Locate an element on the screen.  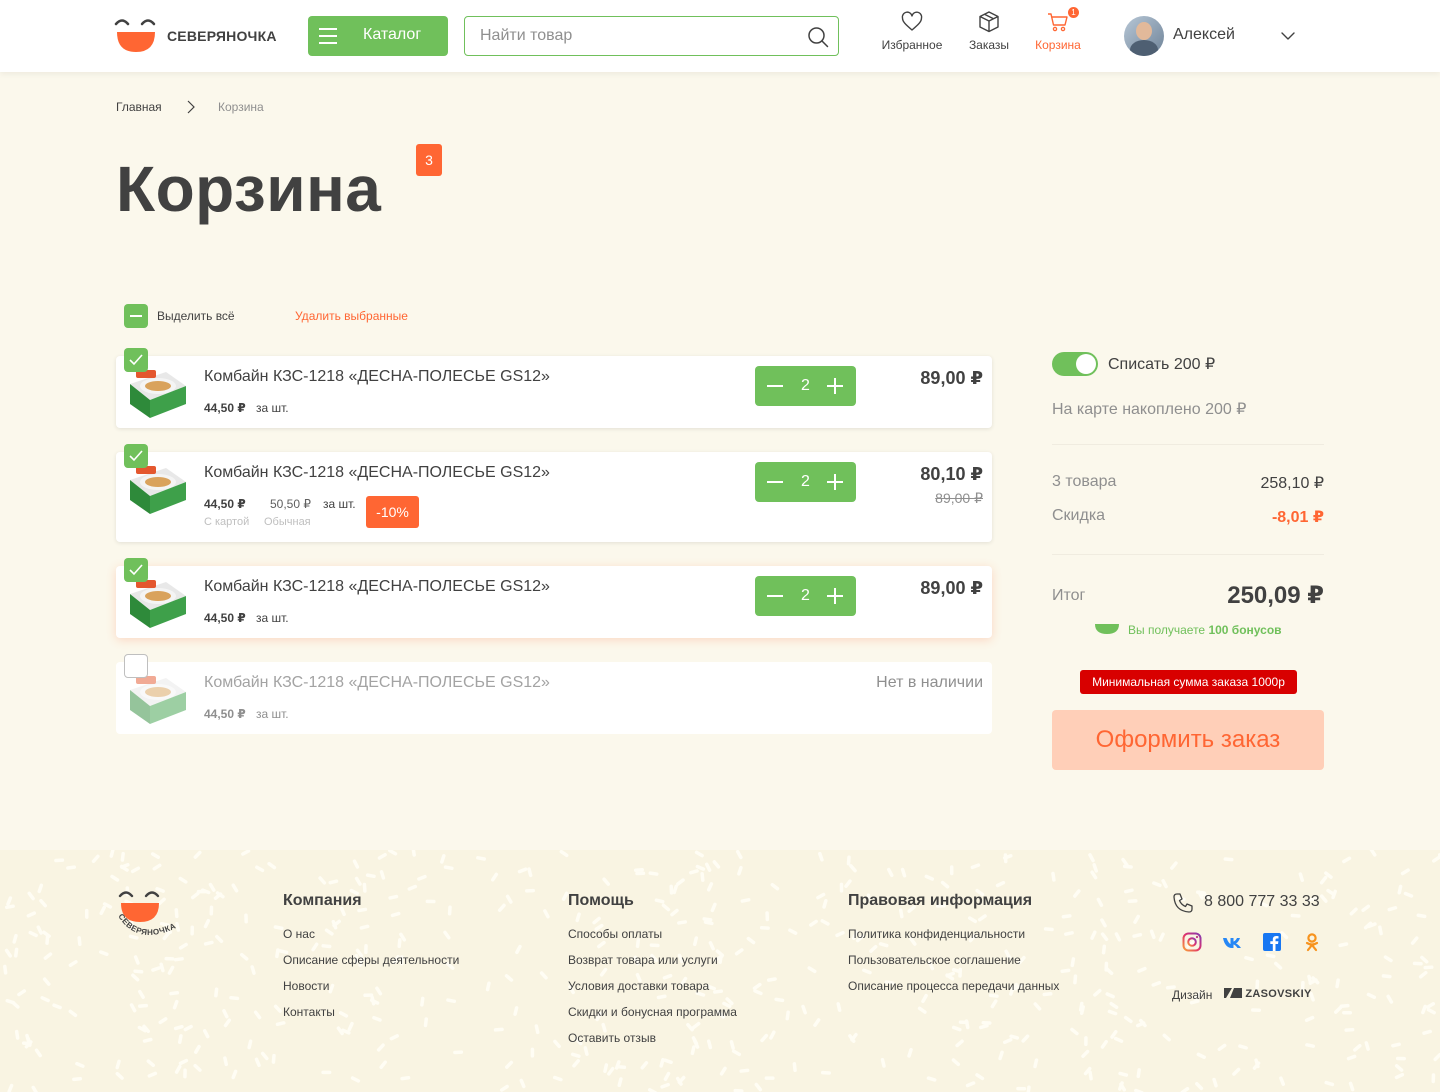
search-box is located at coordinates (651, 36).